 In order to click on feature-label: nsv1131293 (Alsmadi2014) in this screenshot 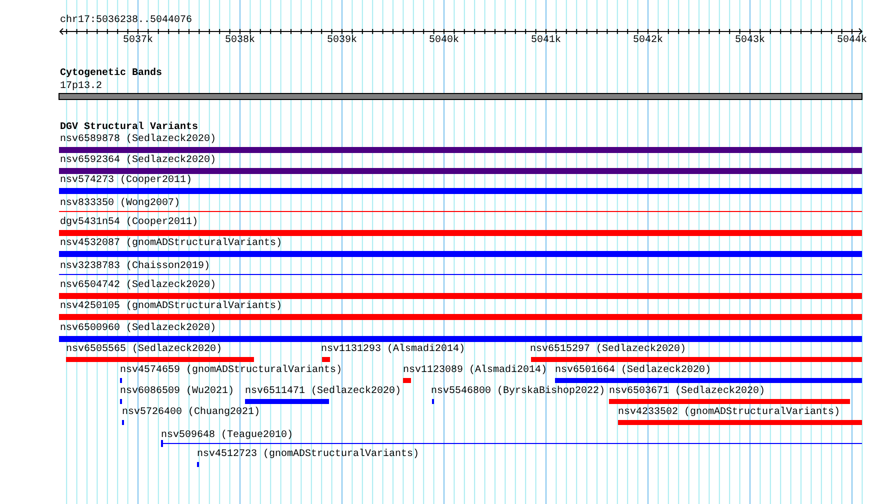, I will do `click(393, 349)`.